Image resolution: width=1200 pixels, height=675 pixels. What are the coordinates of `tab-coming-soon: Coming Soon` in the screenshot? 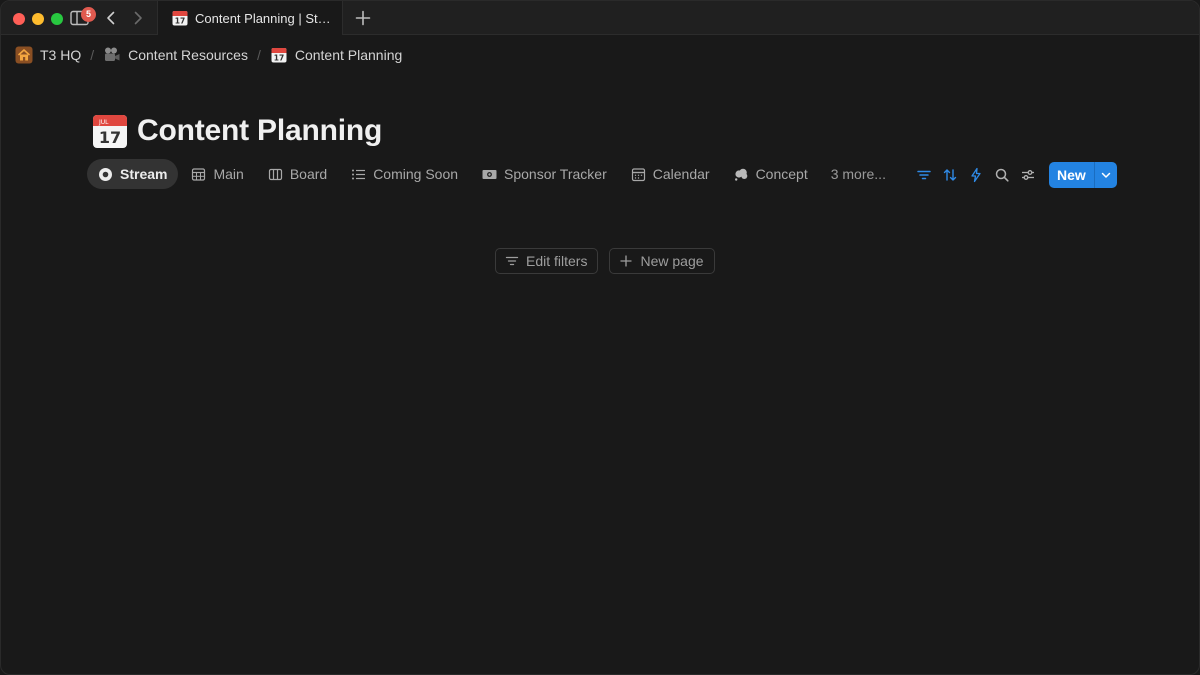 It's located at (404, 174).